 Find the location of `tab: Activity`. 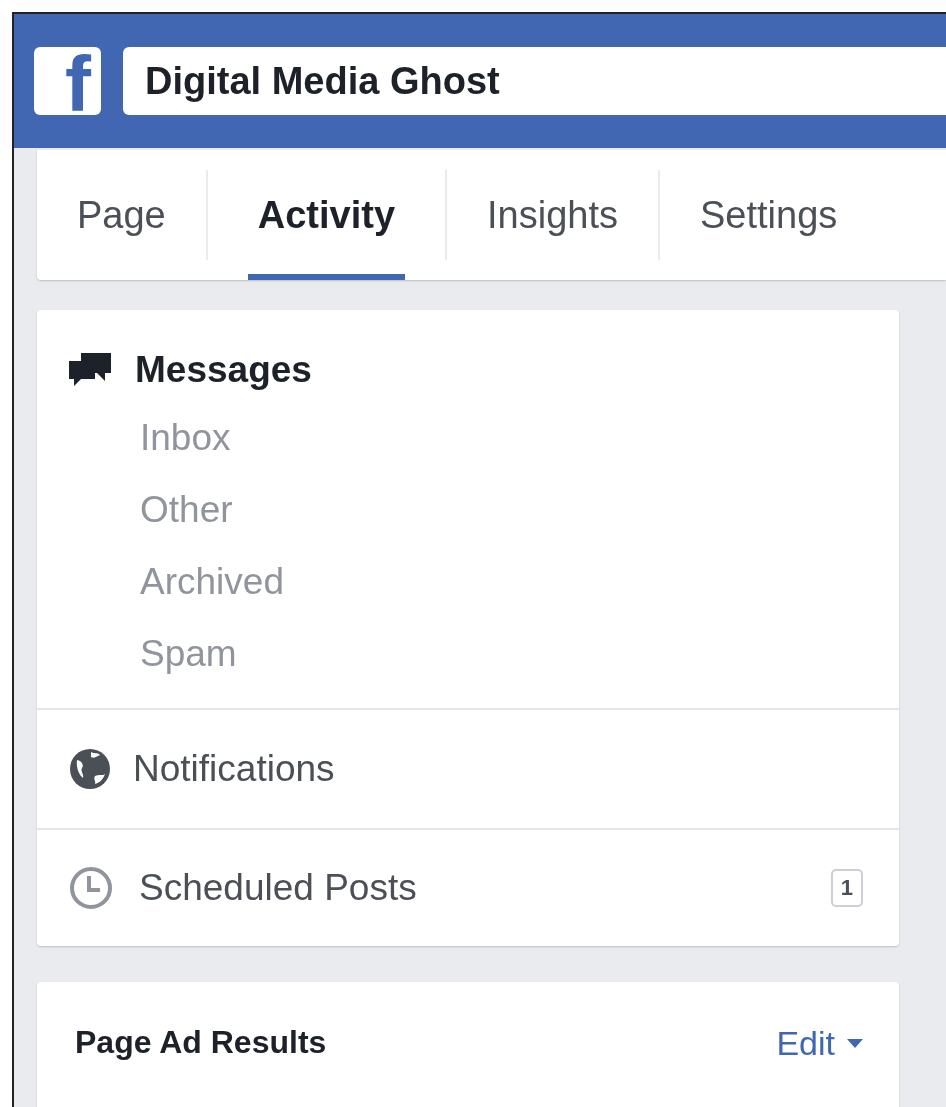

tab: Activity is located at coordinates (326, 215).